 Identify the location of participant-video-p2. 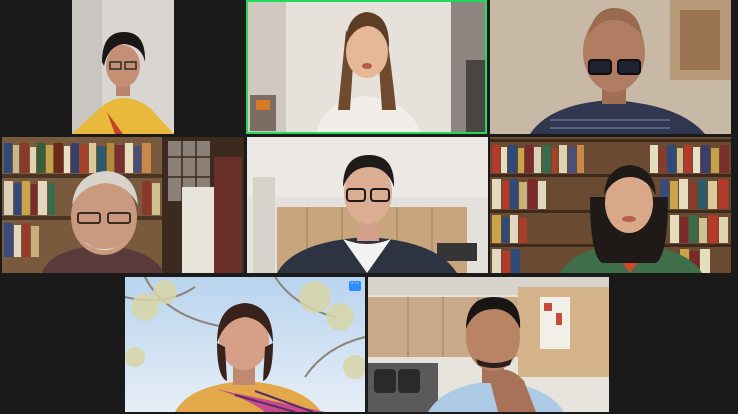
(366, 67).